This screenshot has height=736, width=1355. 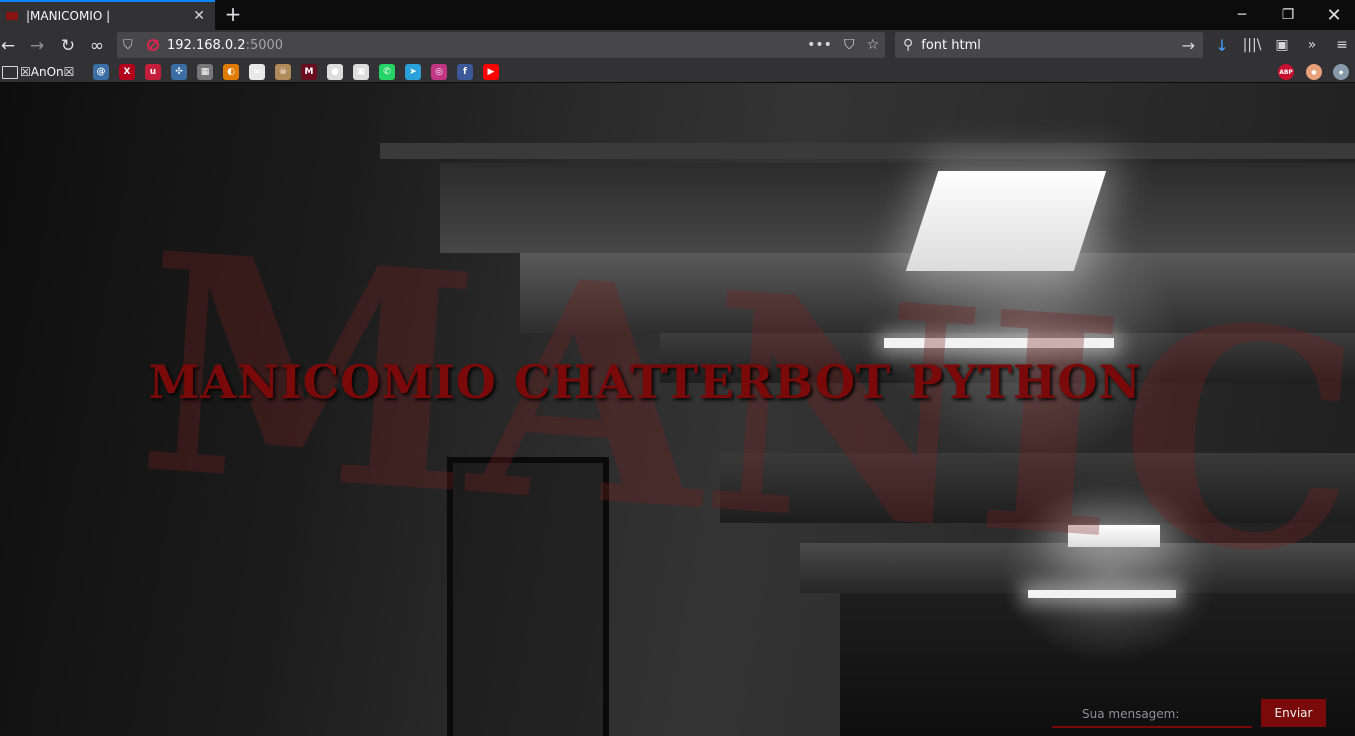 I want to click on new-tab-button: +, so click(x=233, y=15).